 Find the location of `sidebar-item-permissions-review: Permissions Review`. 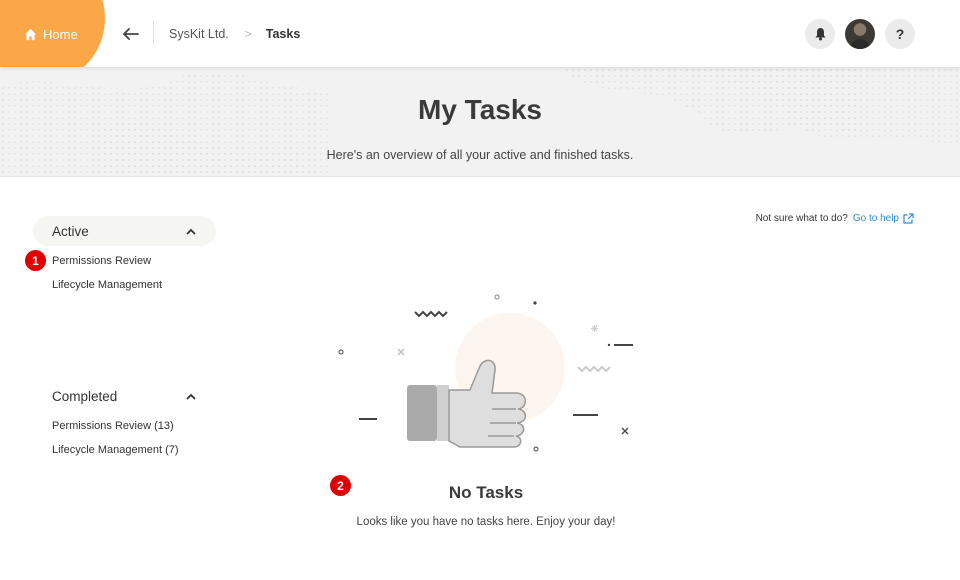

sidebar-item-permissions-review: Permissions Review is located at coordinates (101, 261).